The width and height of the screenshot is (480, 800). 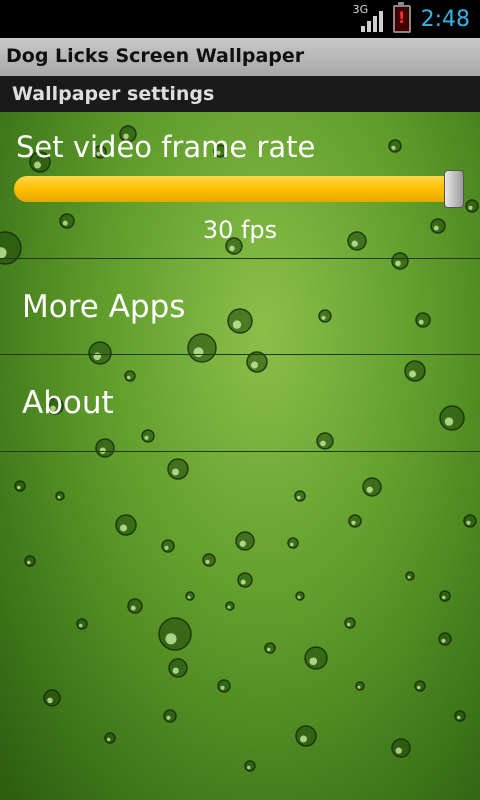 I want to click on menu-item-label: More Apps, so click(x=104, y=307).